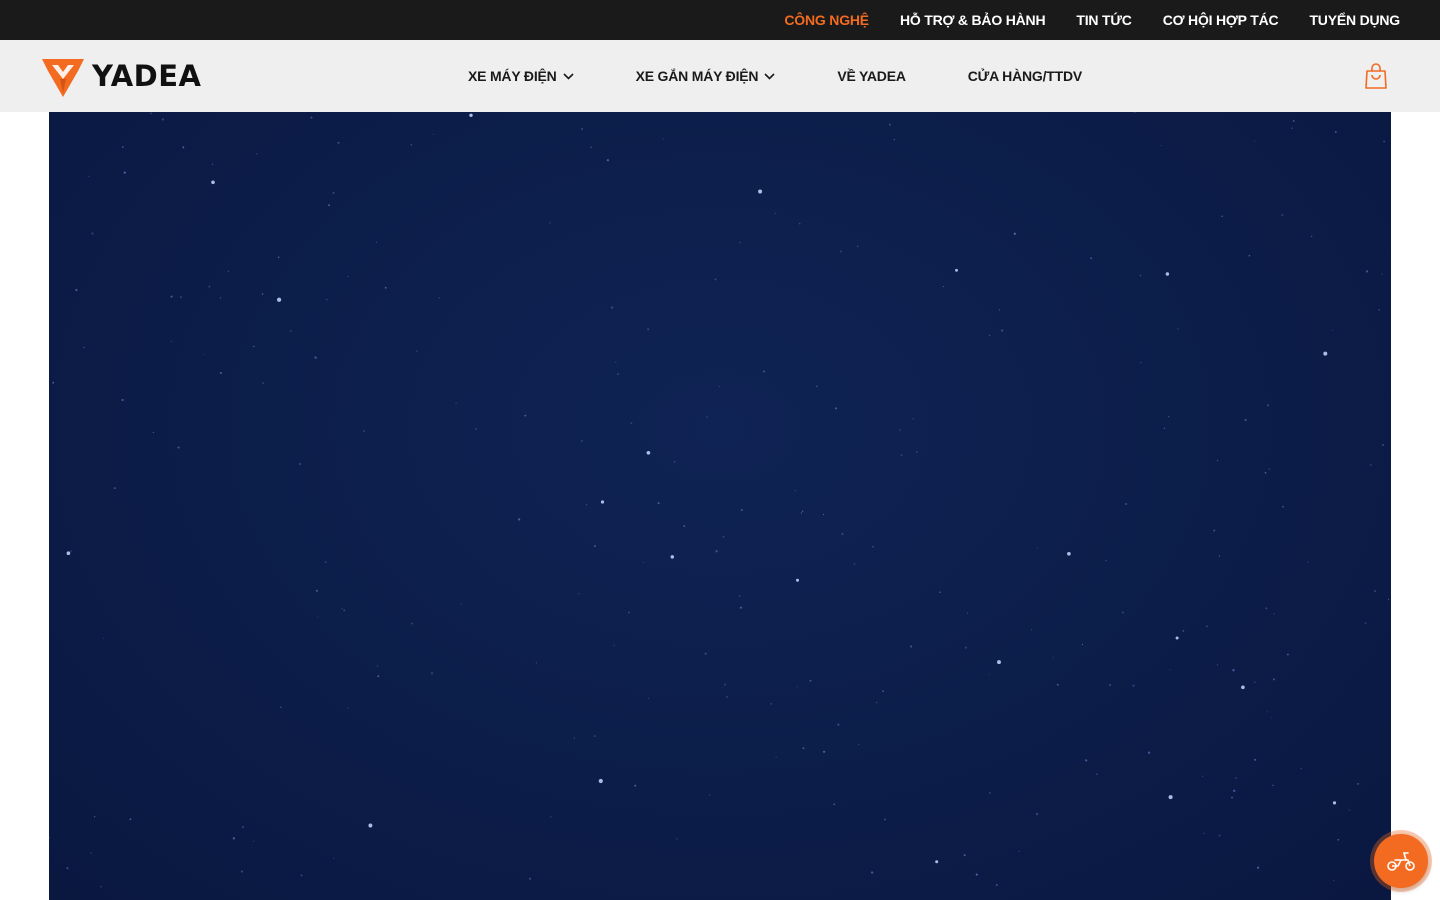  I want to click on nav-ve-yadea-label: VỀ YADEA, so click(871, 76).